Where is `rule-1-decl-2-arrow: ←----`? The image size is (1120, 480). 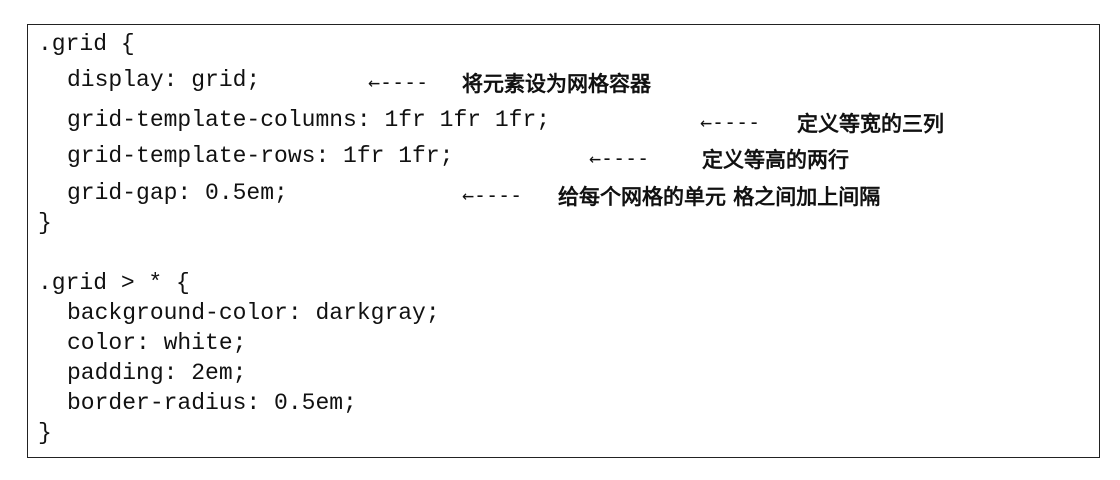
rule-1-decl-2-arrow: ←---- is located at coordinates (730, 122).